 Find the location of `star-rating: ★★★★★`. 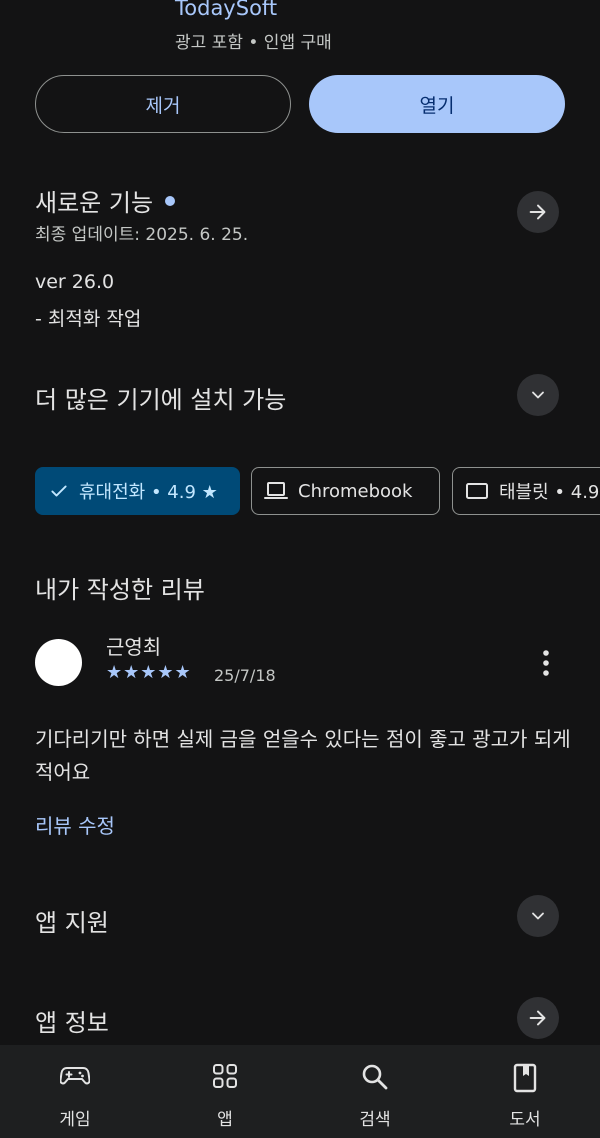

star-rating: ★★★★★ is located at coordinates (149, 672).